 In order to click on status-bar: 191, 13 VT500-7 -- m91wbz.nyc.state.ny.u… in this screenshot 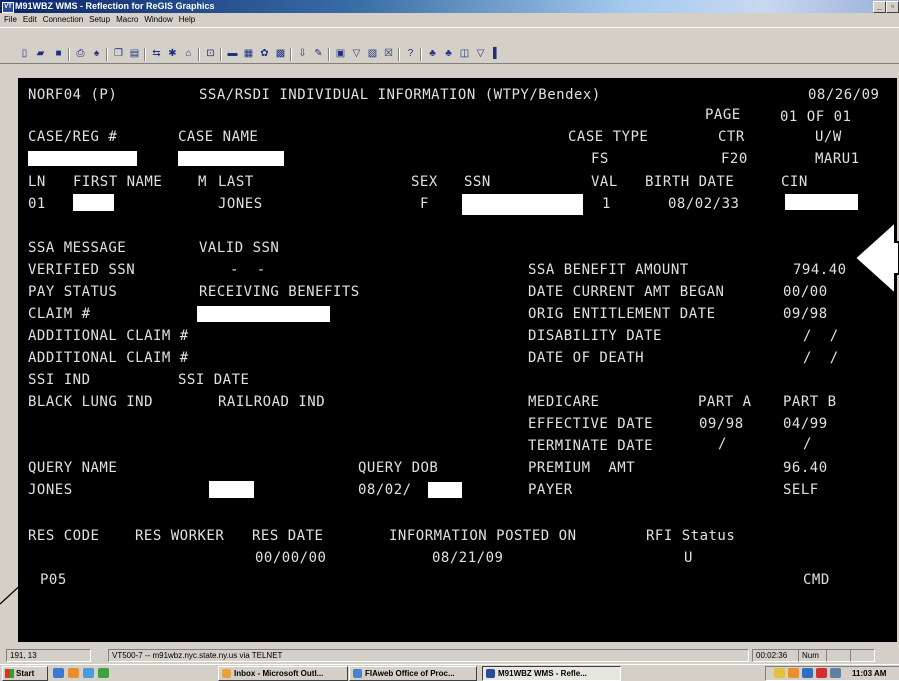, I will do `click(449, 655)`.